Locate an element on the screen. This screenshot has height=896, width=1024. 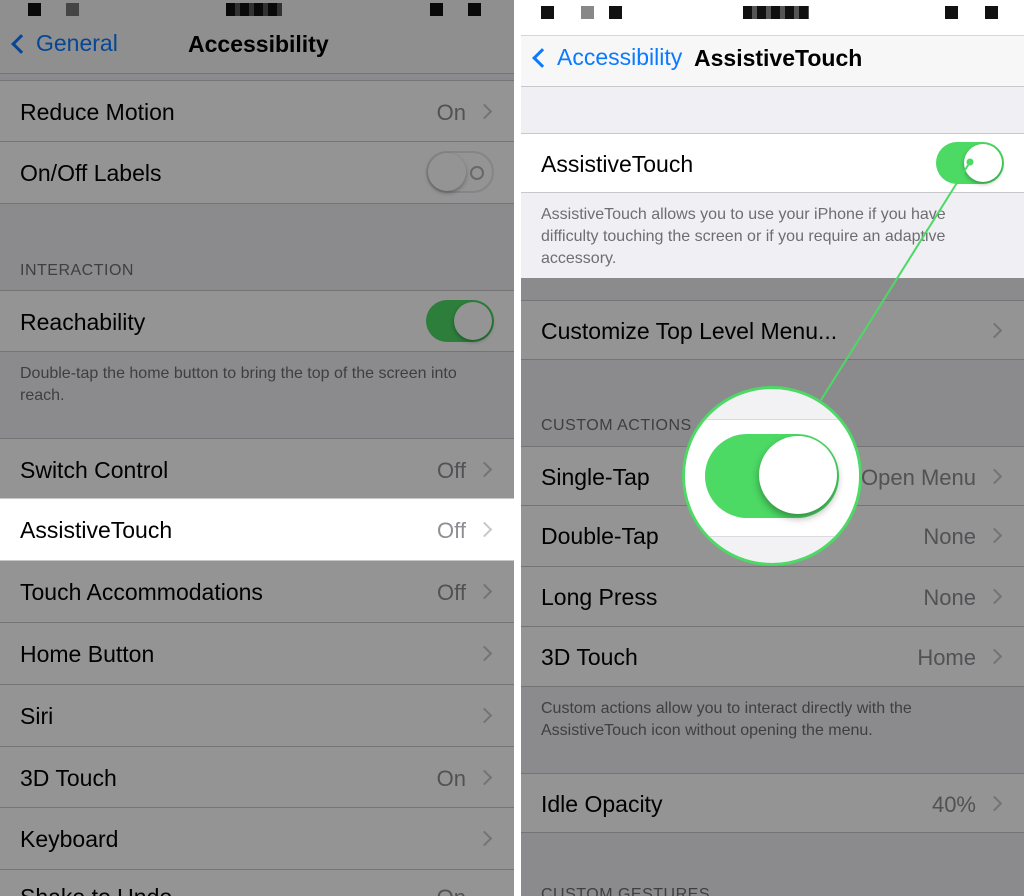
toggle-knob is located at coordinates (983, 163).